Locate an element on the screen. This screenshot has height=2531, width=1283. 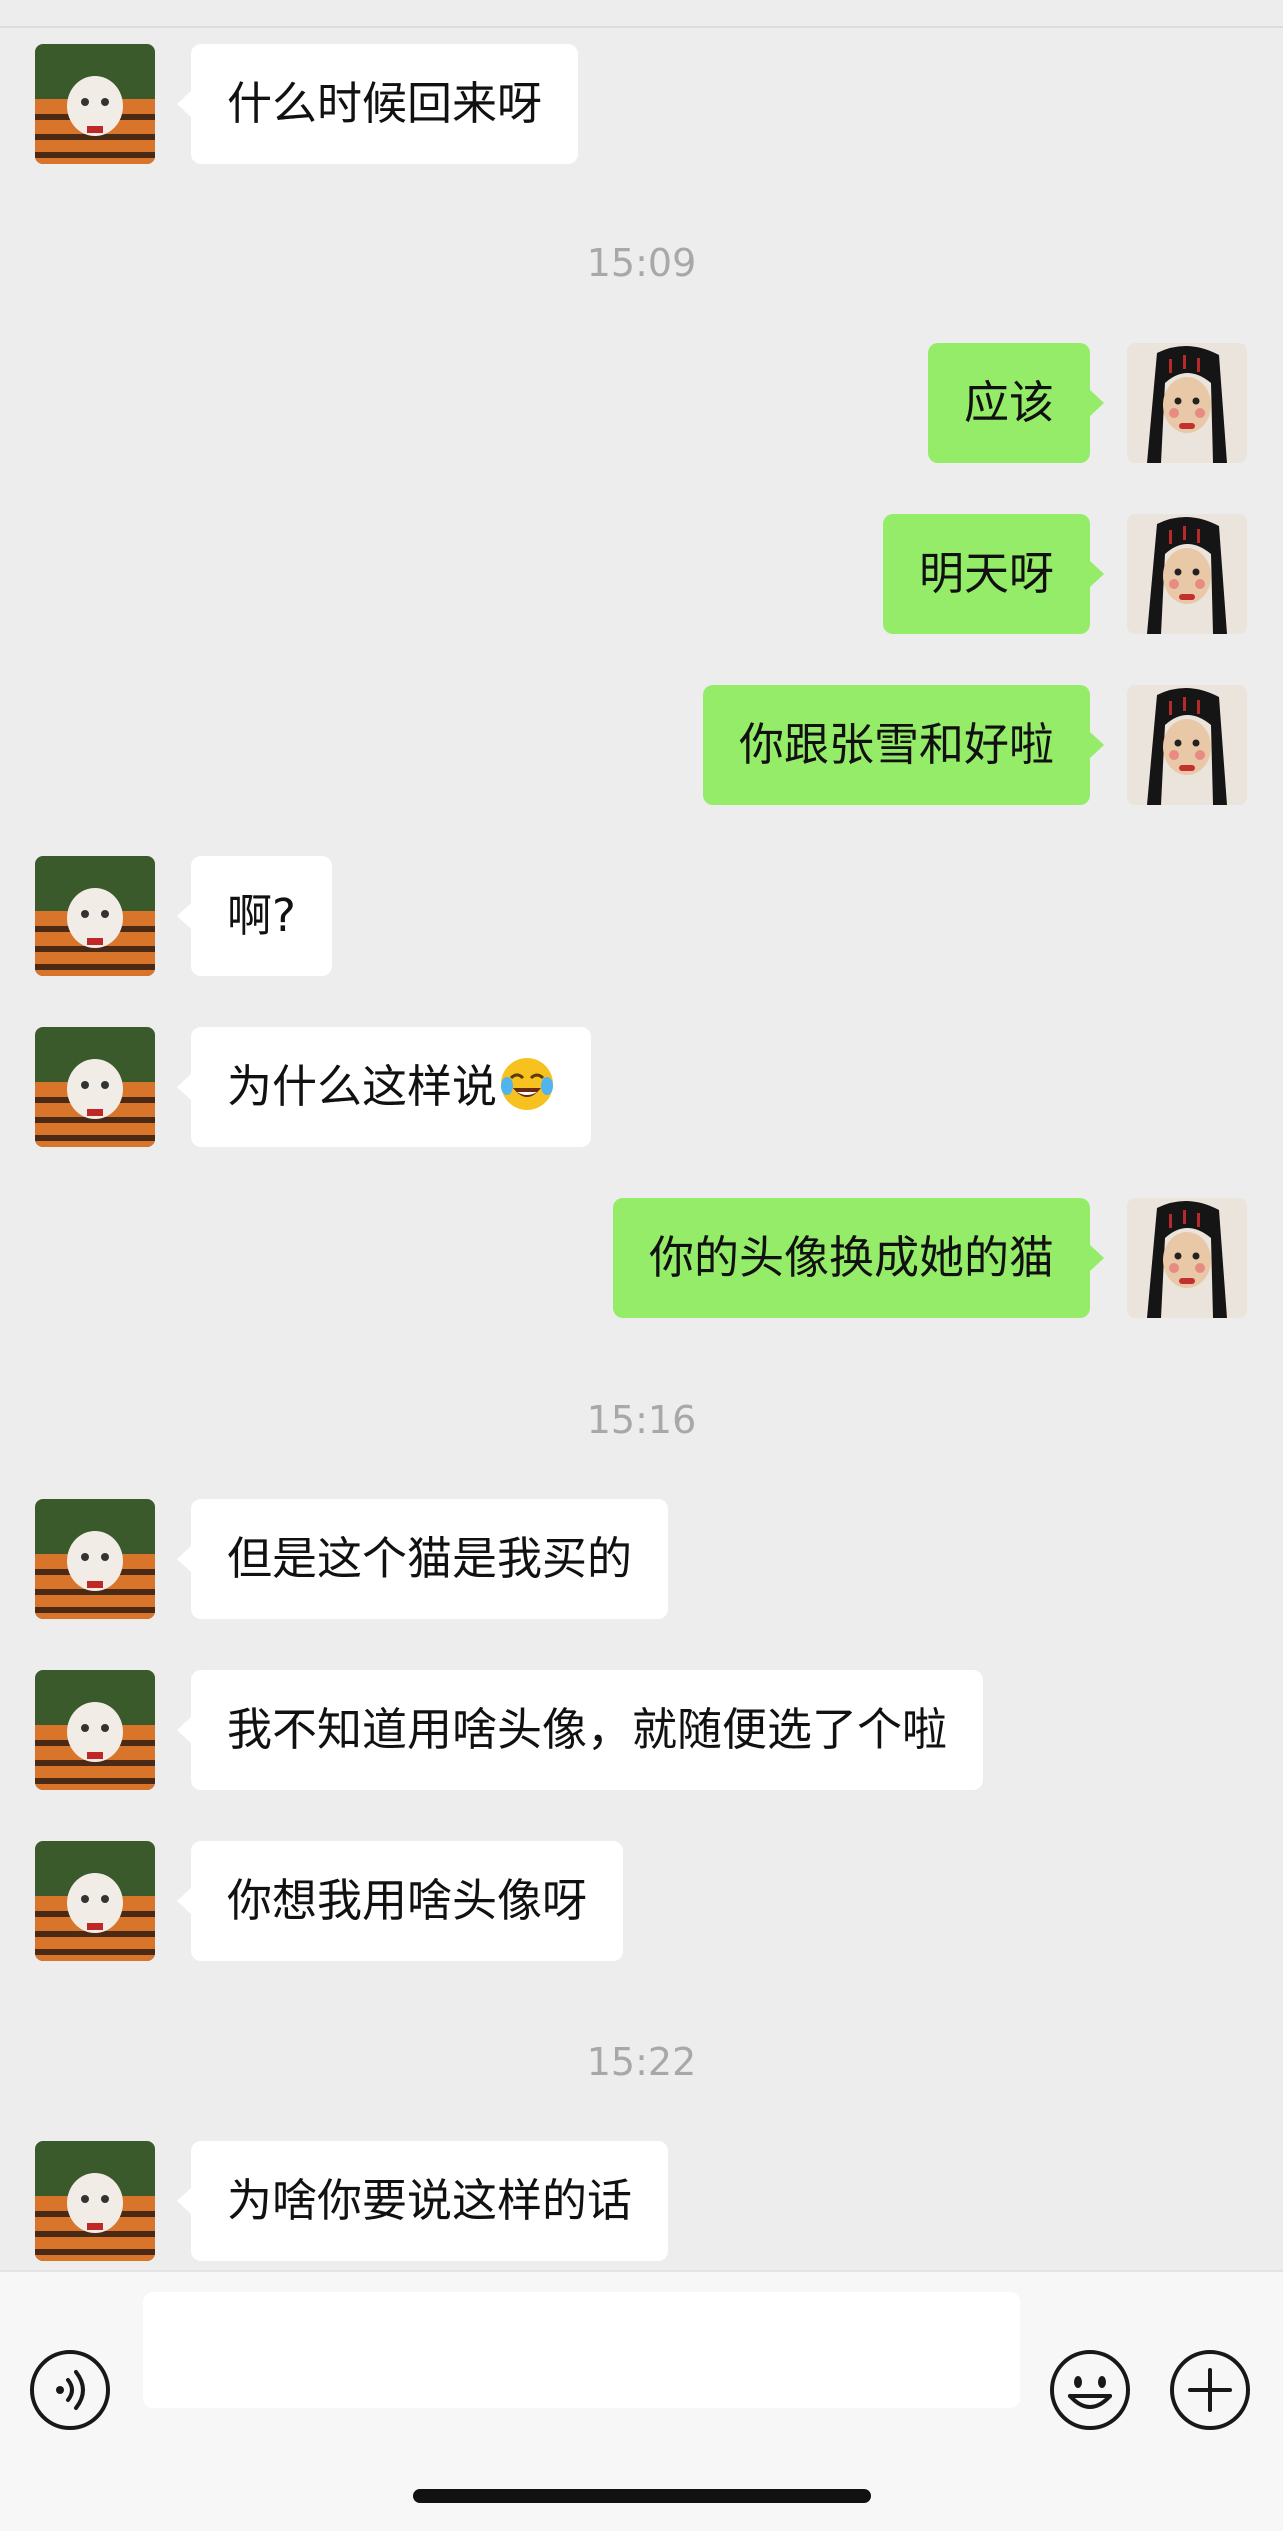
message-bubble-sent: 应该 is located at coordinates (1016, 403).